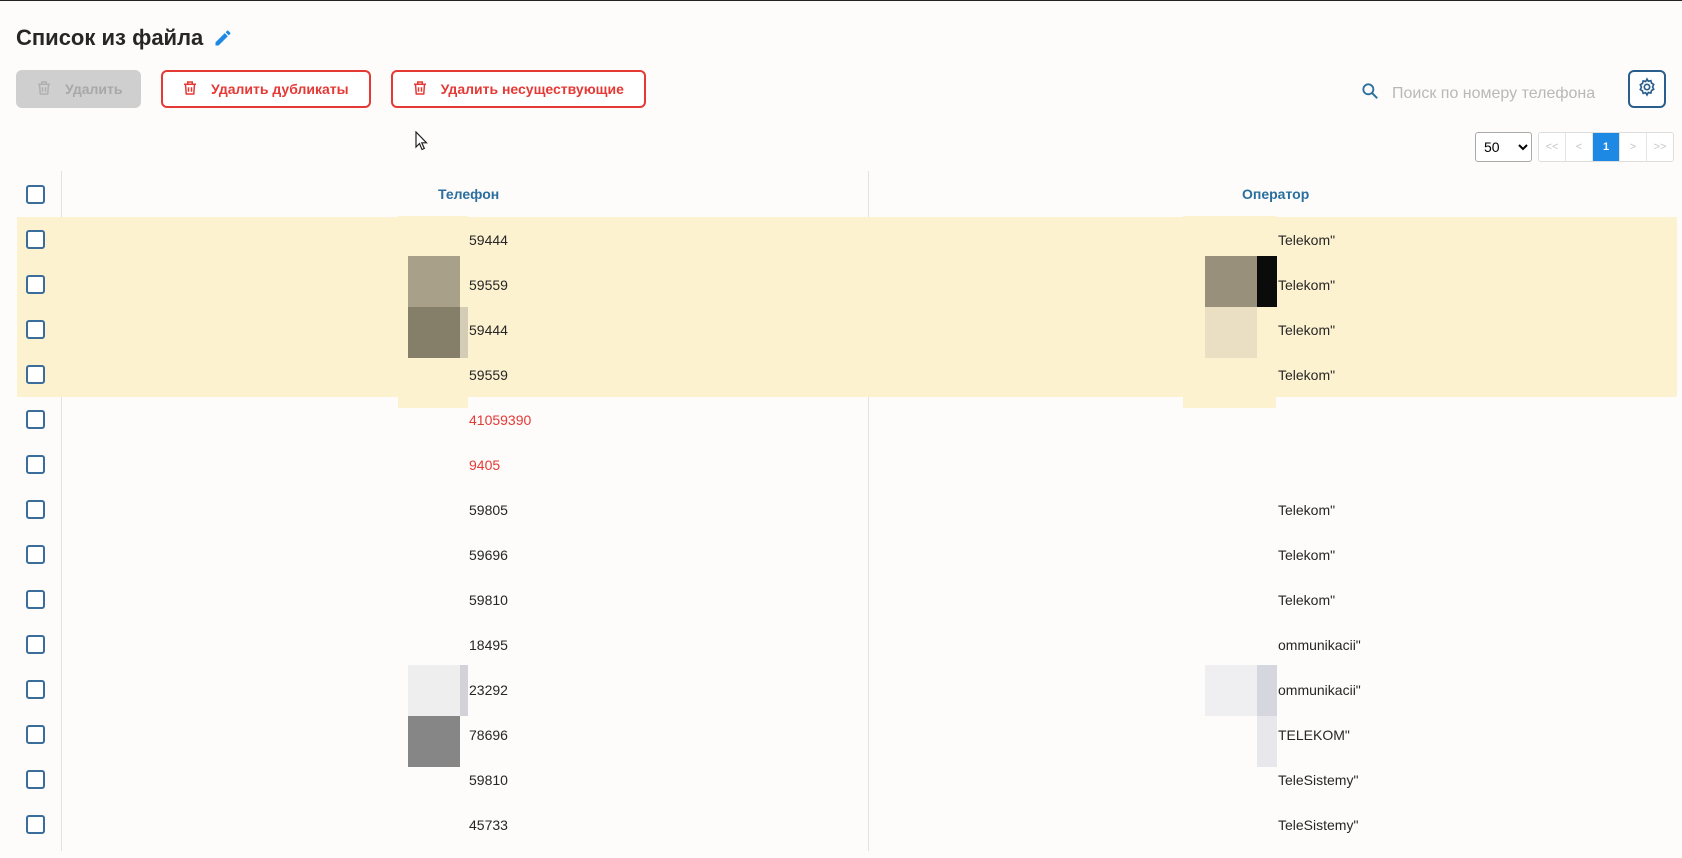 The height and width of the screenshot is (858, 1682). I want to click on table-row: 45733 TeleSistemy", so click(847, 824).